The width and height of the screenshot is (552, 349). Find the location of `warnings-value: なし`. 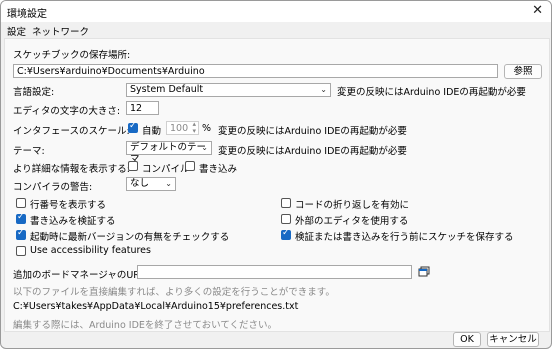

warnings-value: なし is located at coordinates (140, 183).